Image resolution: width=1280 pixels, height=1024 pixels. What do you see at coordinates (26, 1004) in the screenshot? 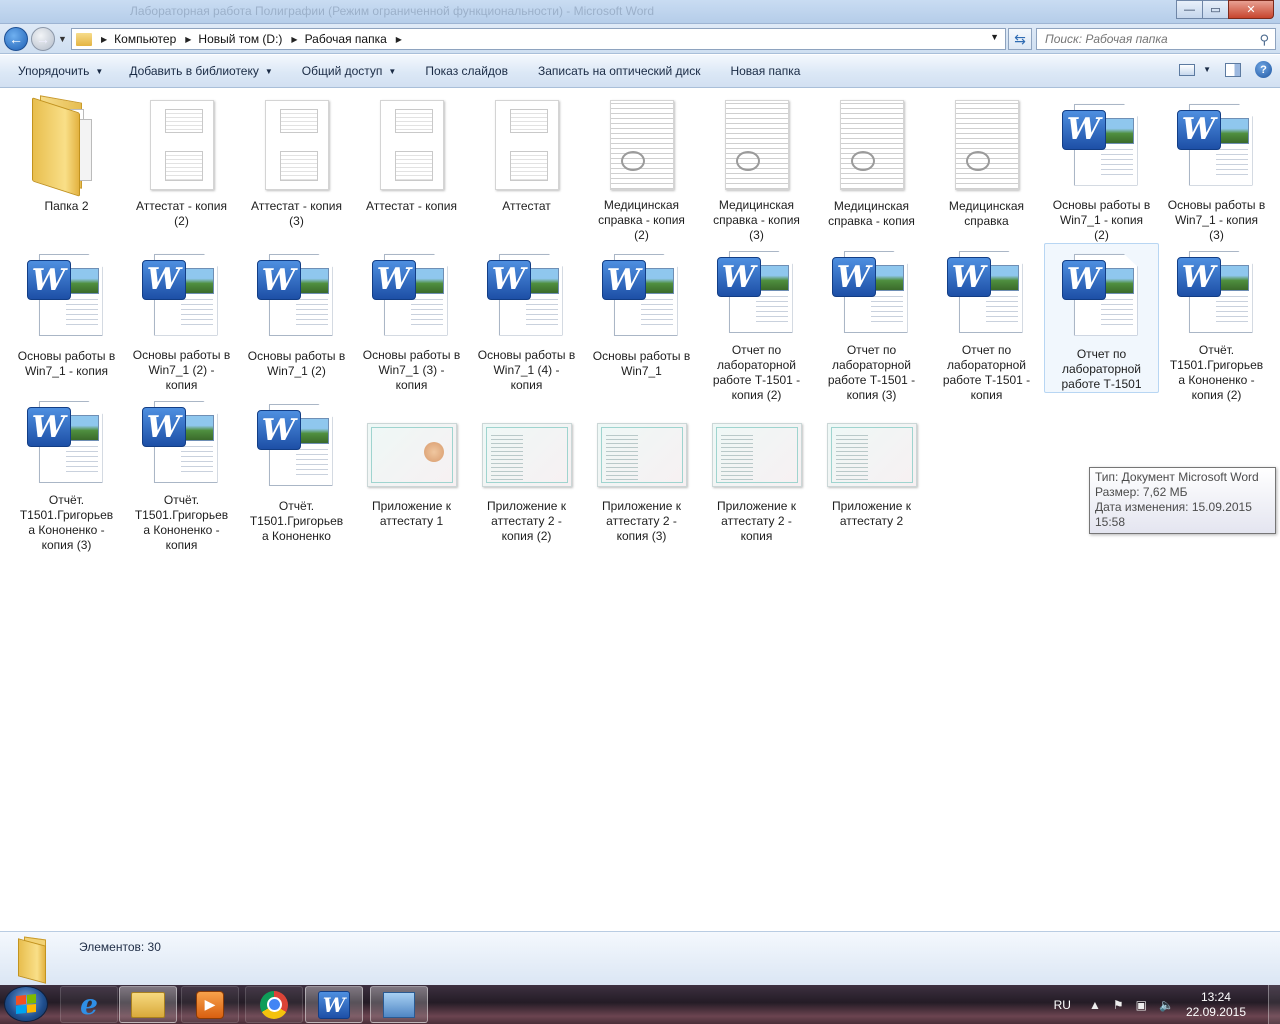
I see `start-button` at bounding box center [26, 1004].